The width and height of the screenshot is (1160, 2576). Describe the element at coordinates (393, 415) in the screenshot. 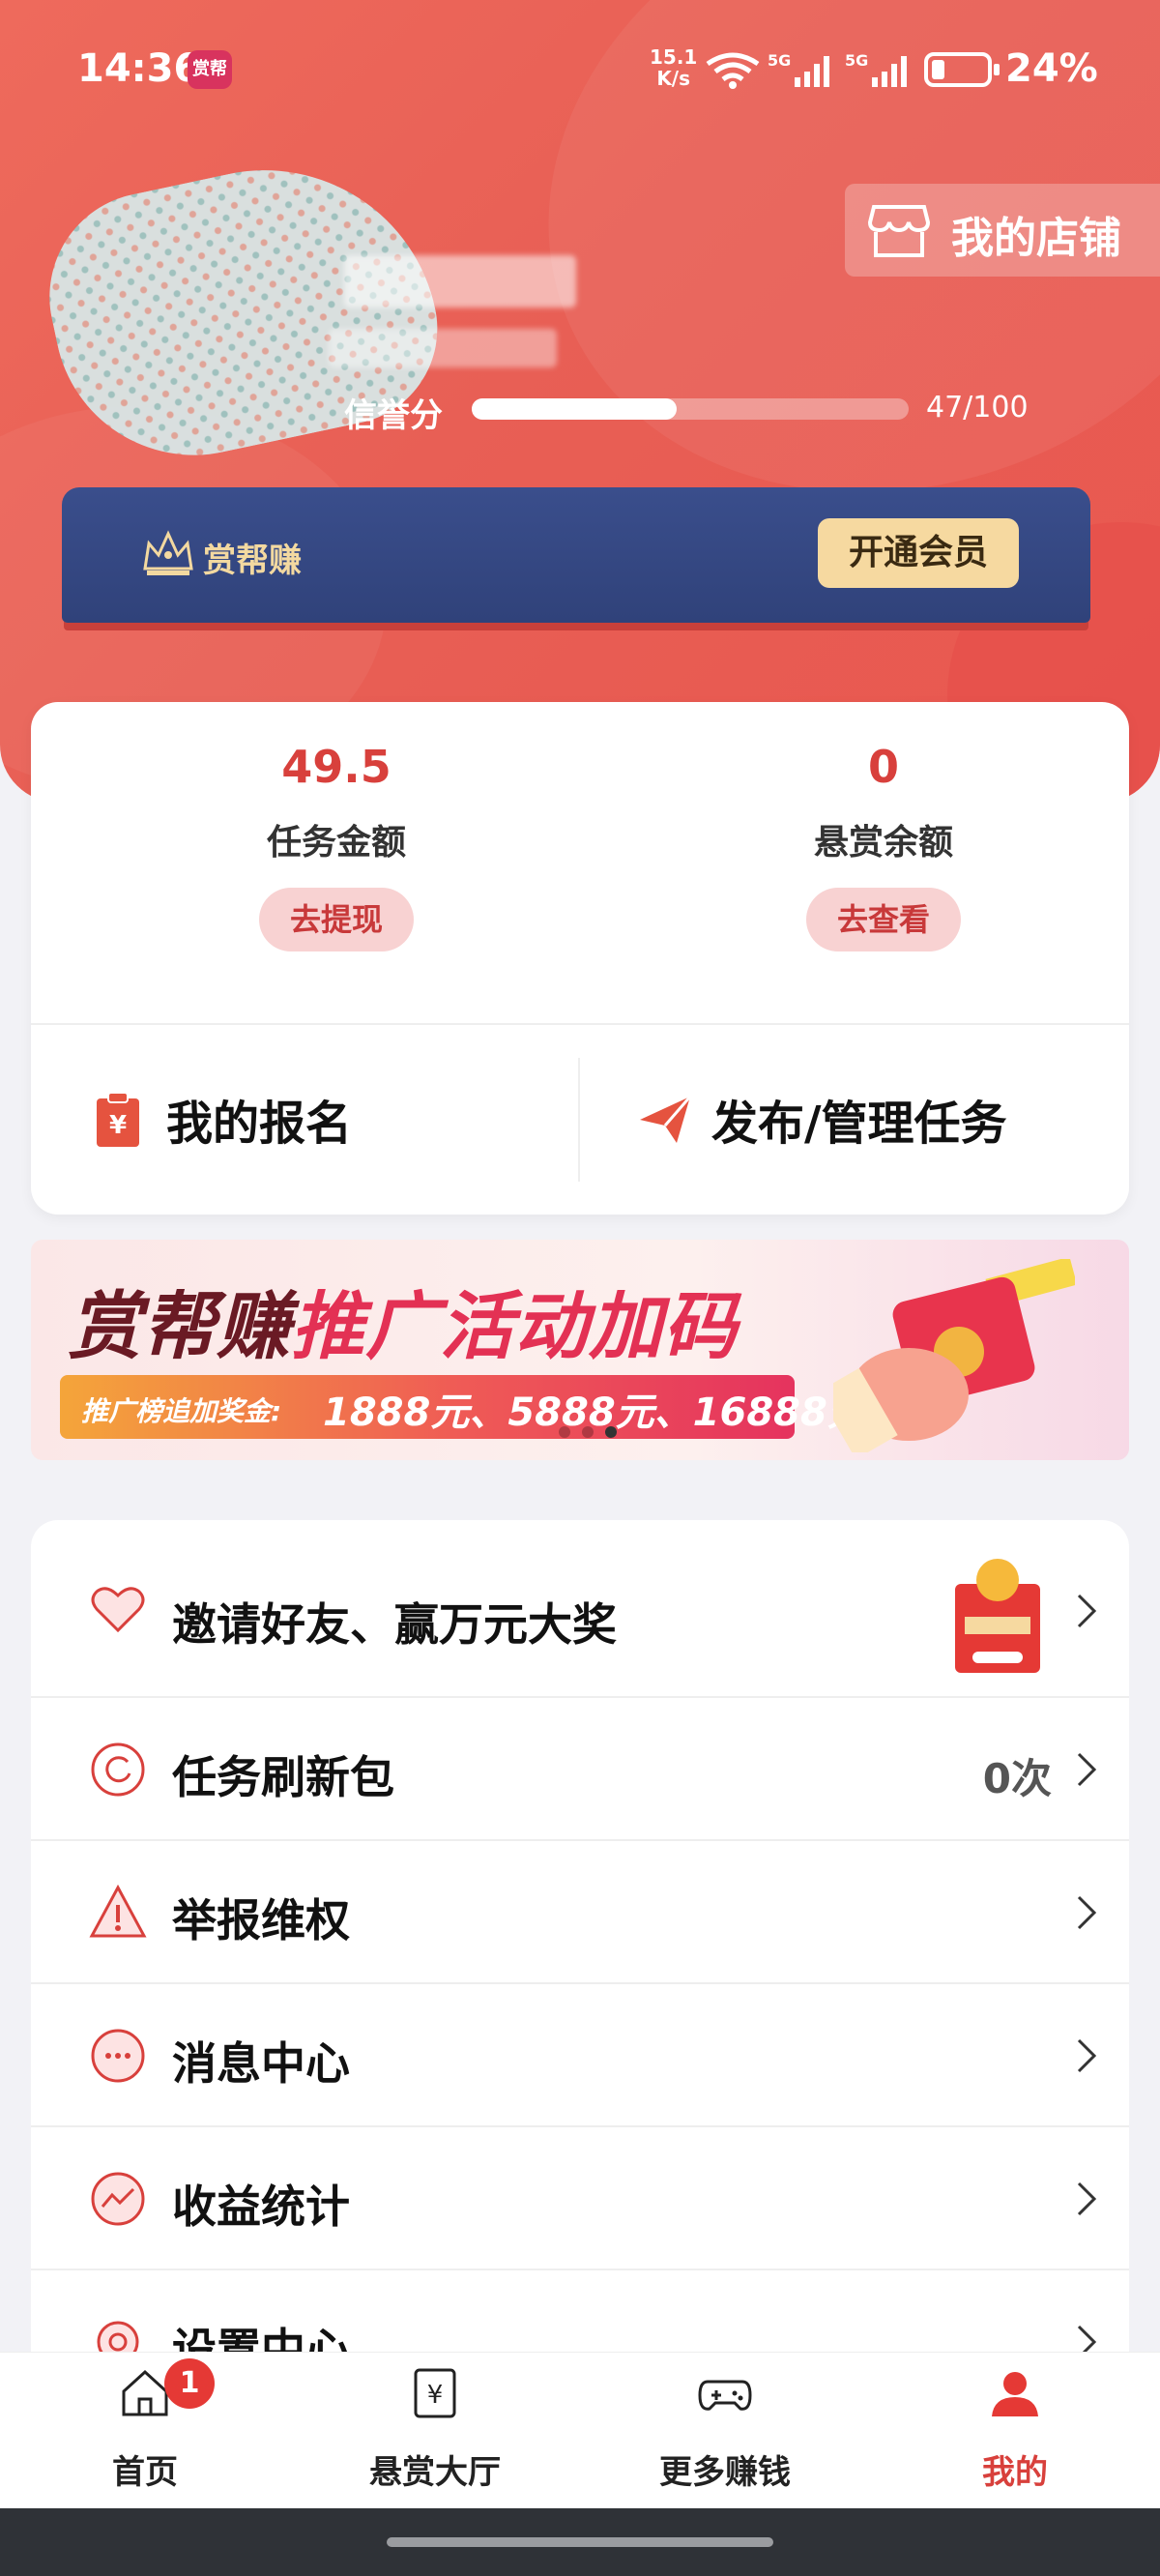

I see `credit-score-label: 信誉分` at that location.